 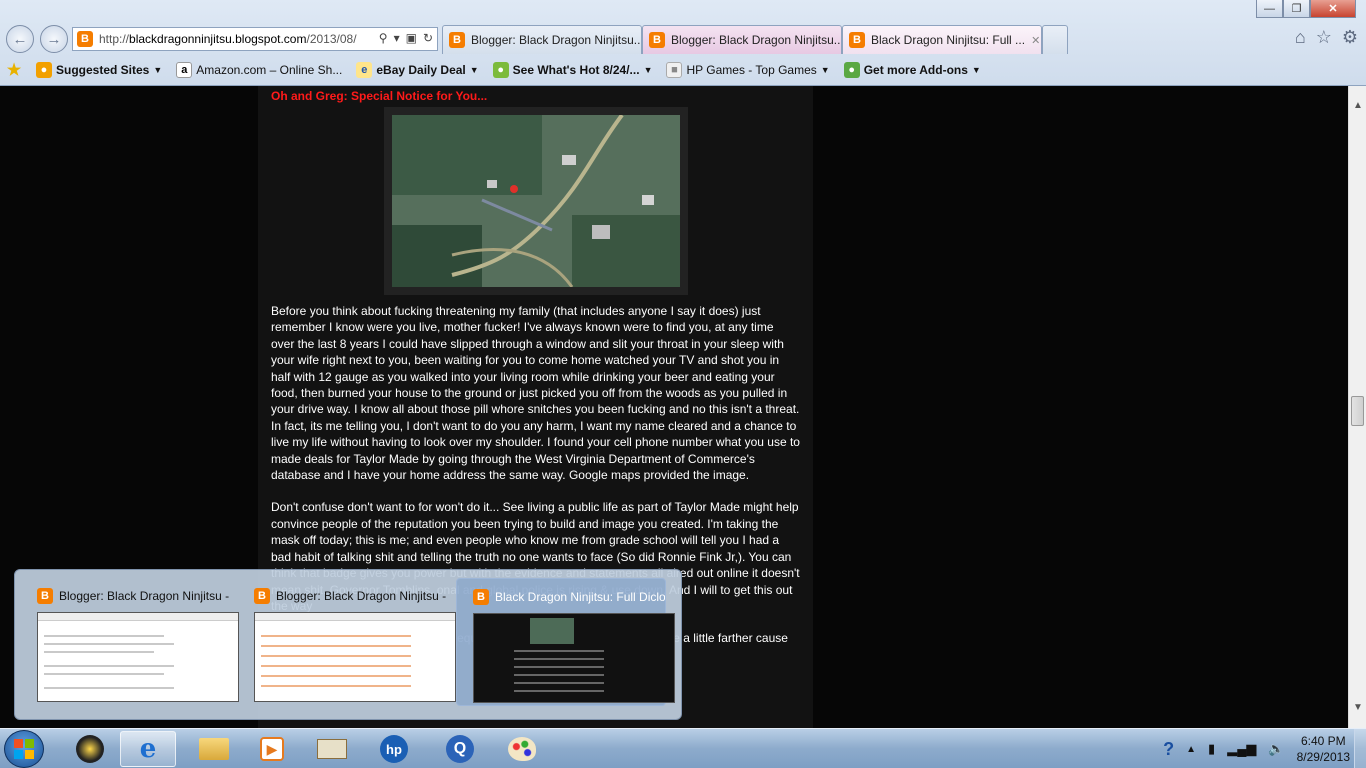 I want to click on windows-logo-icon, so click(x=24, y=749).